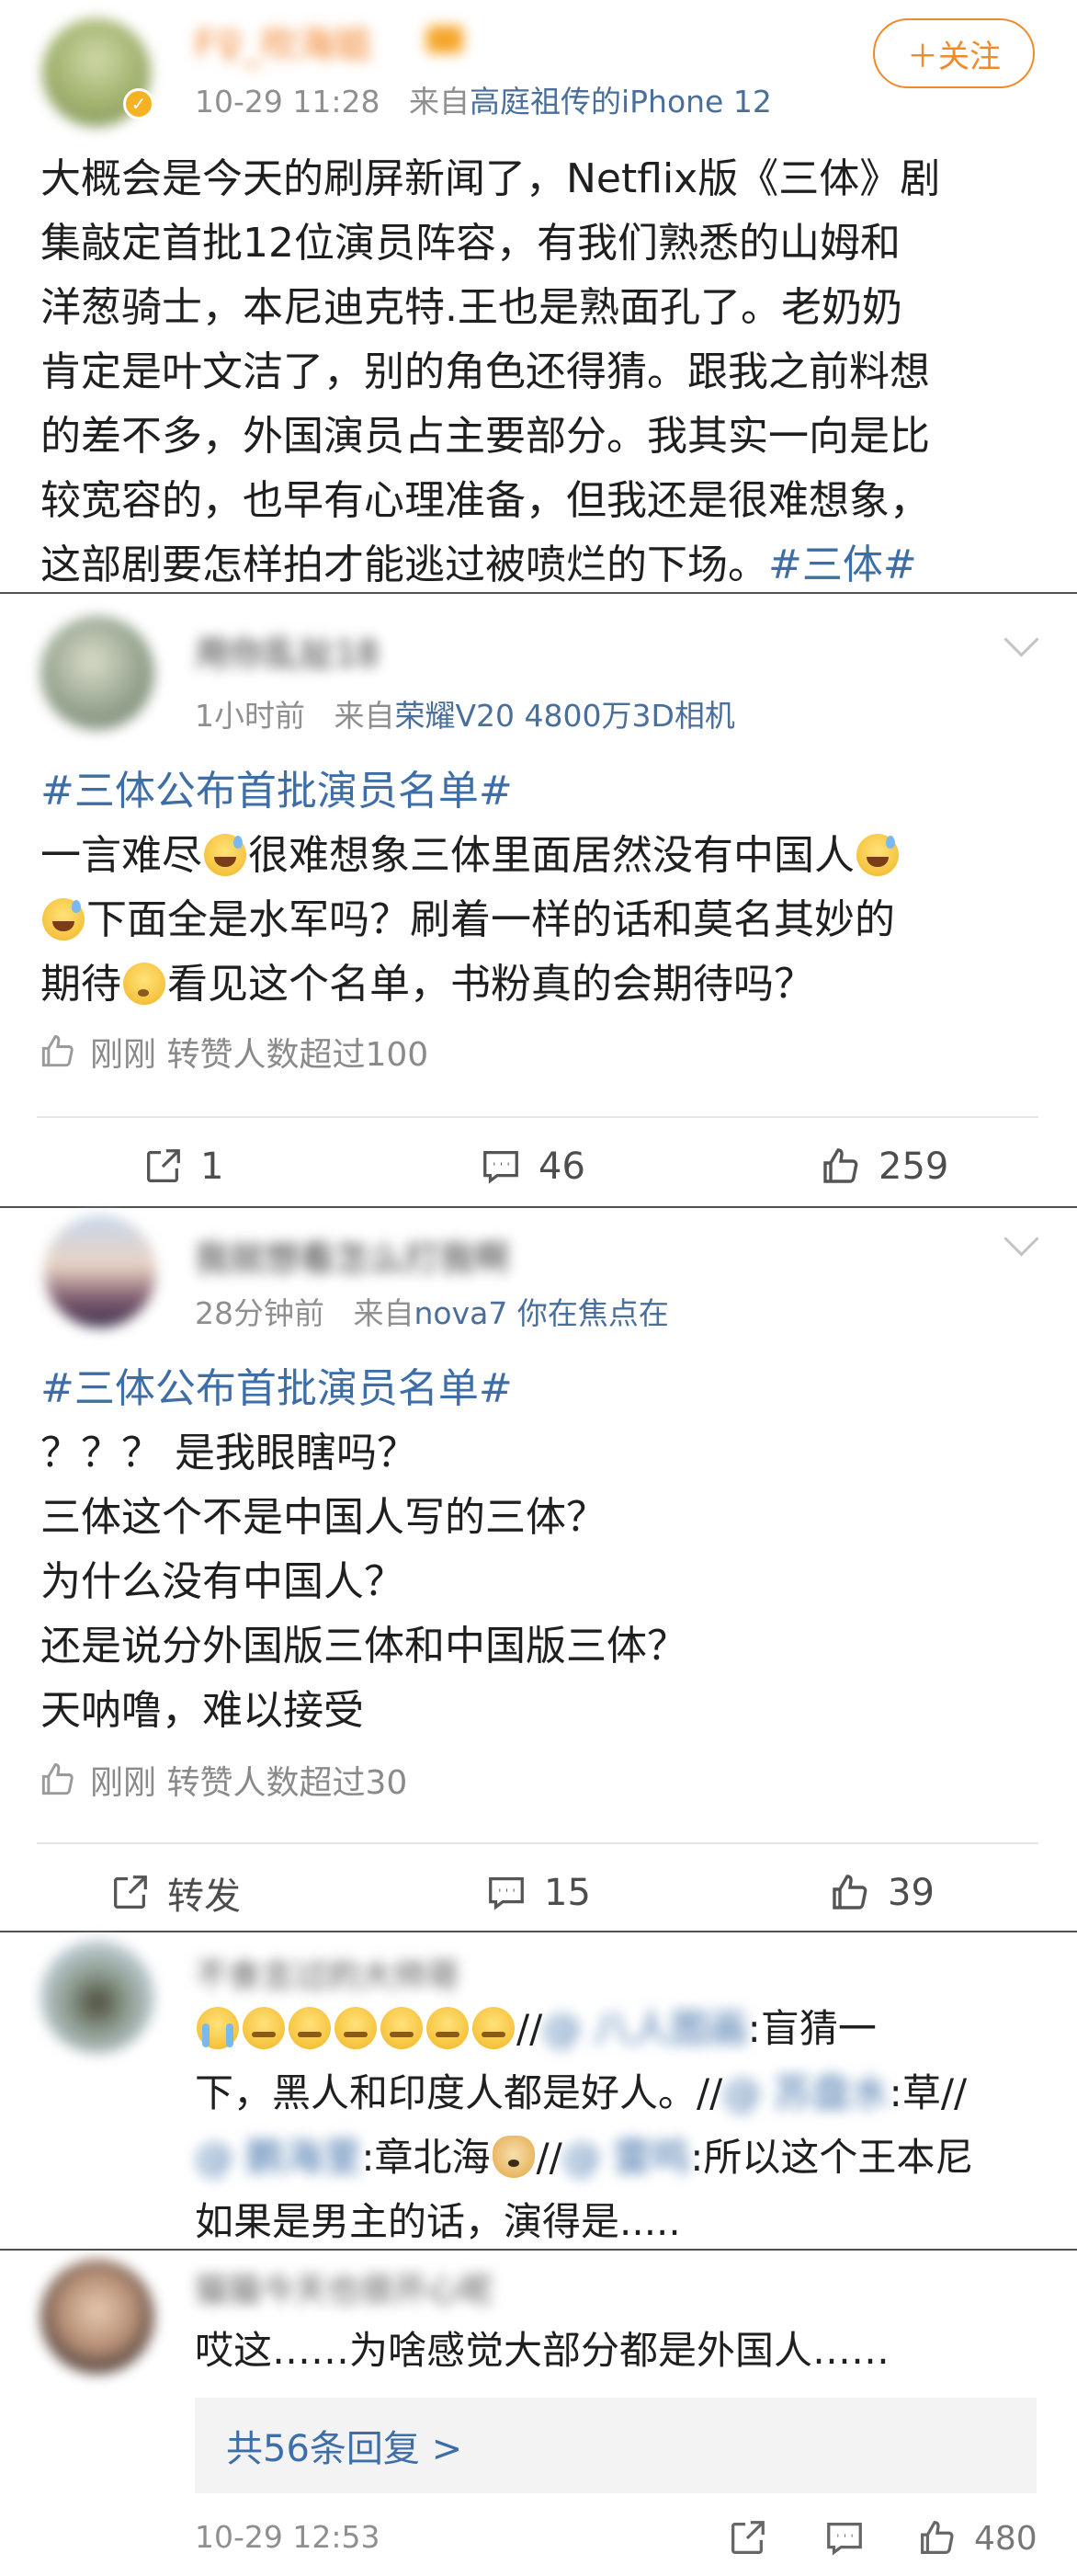 This screenshot has height=2576, width=1077. Describe the element at coordinates (287, 102) in the screenshot. I see `post-timestamp: 10-29 11:28` at that location.